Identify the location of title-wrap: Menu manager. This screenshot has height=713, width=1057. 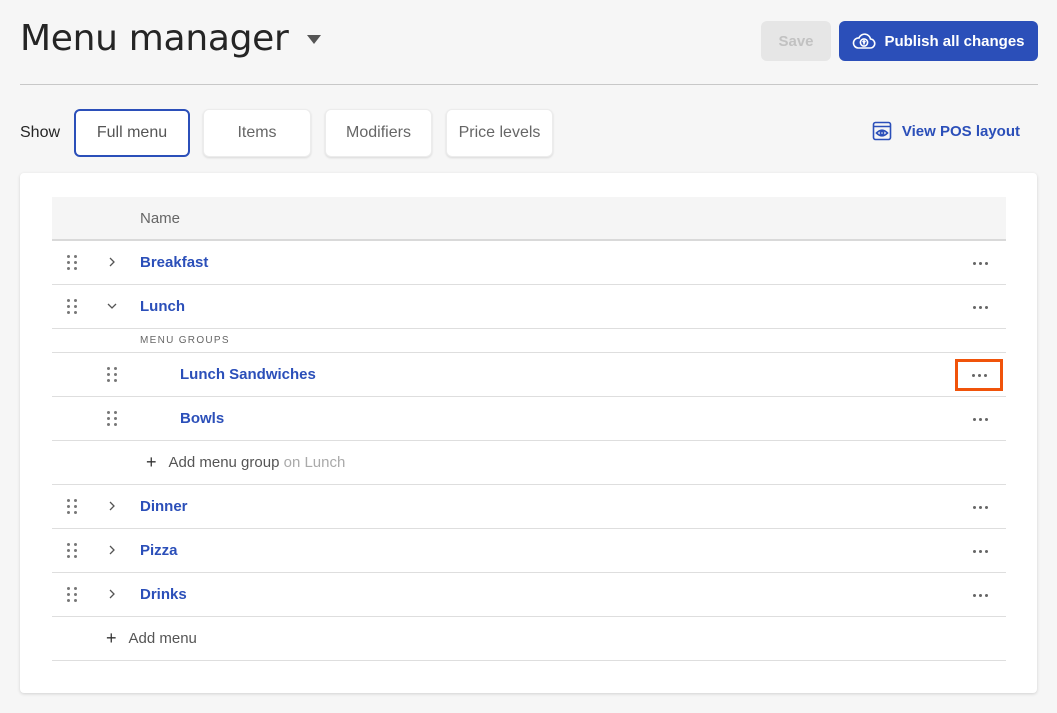
(170, 38).